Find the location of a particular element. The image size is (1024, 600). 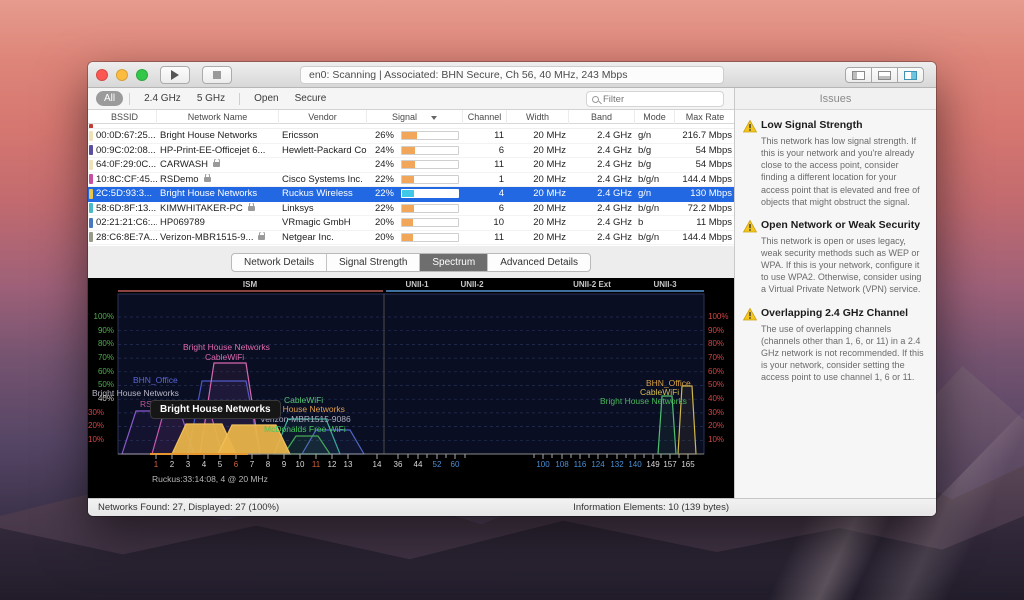

toggle-left-panel-button is located at coordinates (858, 75).